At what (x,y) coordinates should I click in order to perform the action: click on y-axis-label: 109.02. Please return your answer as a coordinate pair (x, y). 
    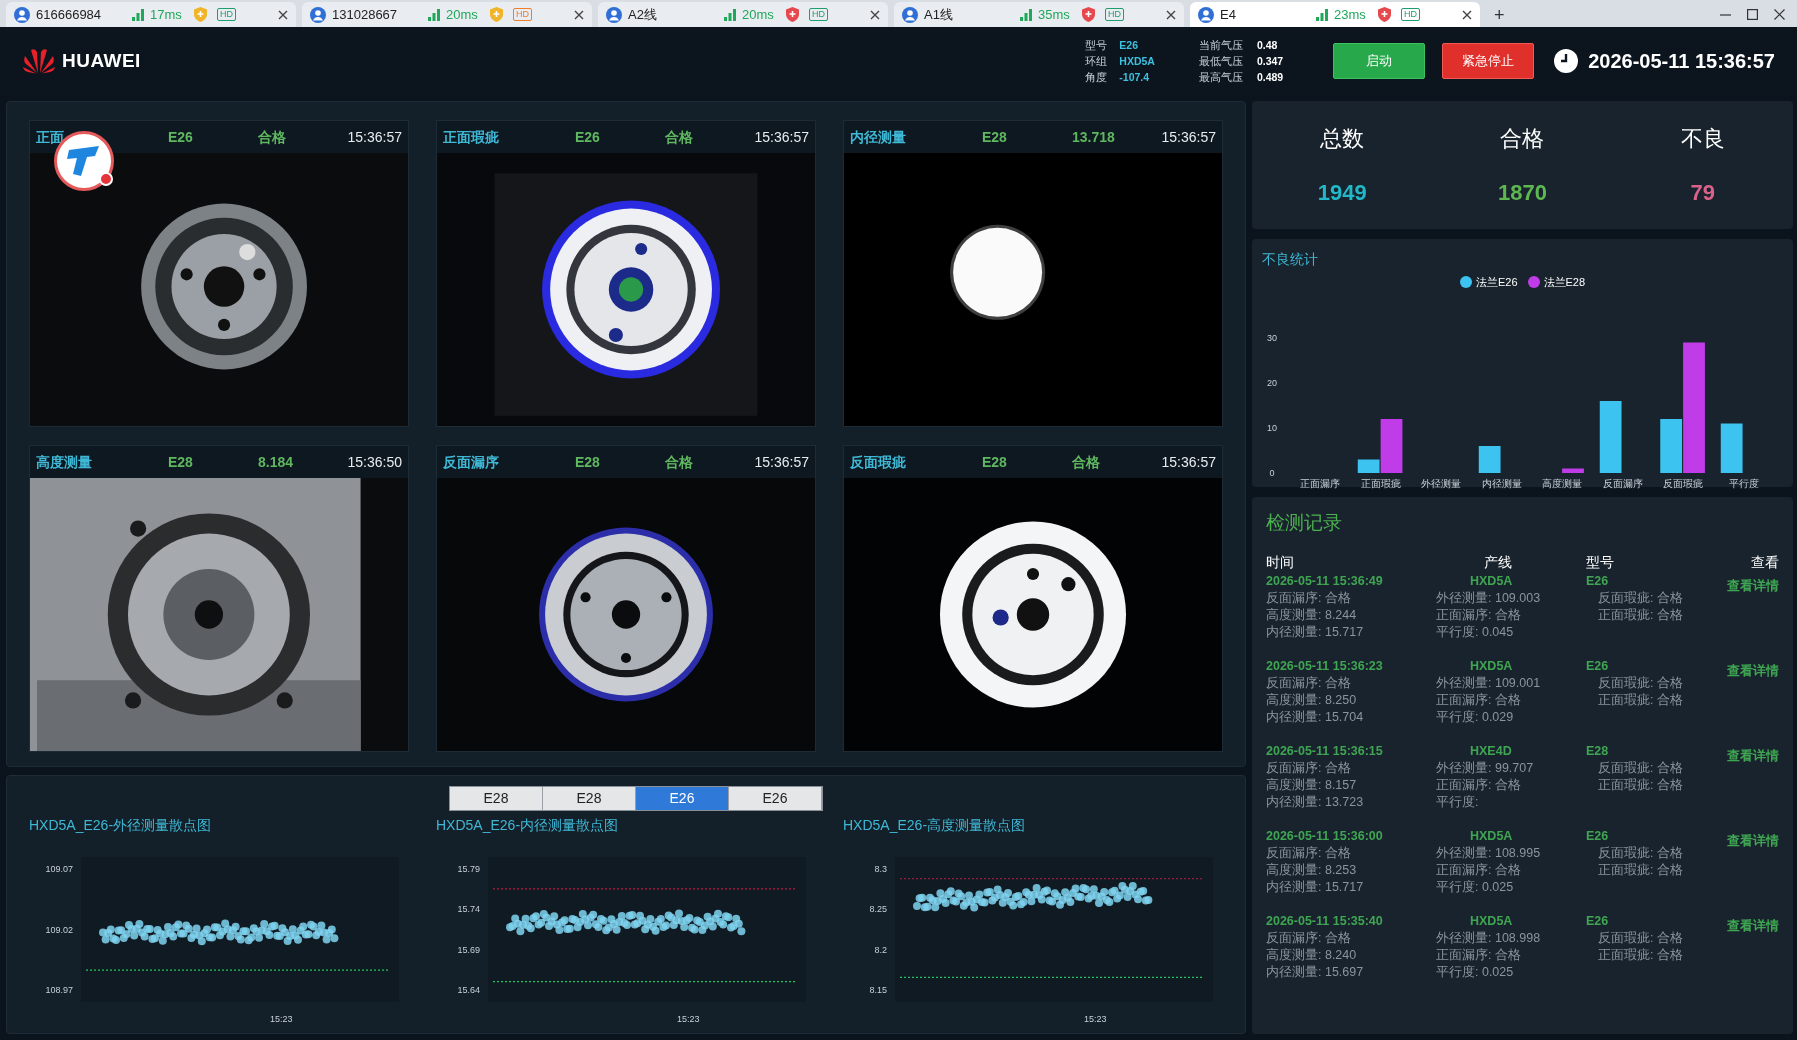
    Looking at the image, I should click on (59, 929).